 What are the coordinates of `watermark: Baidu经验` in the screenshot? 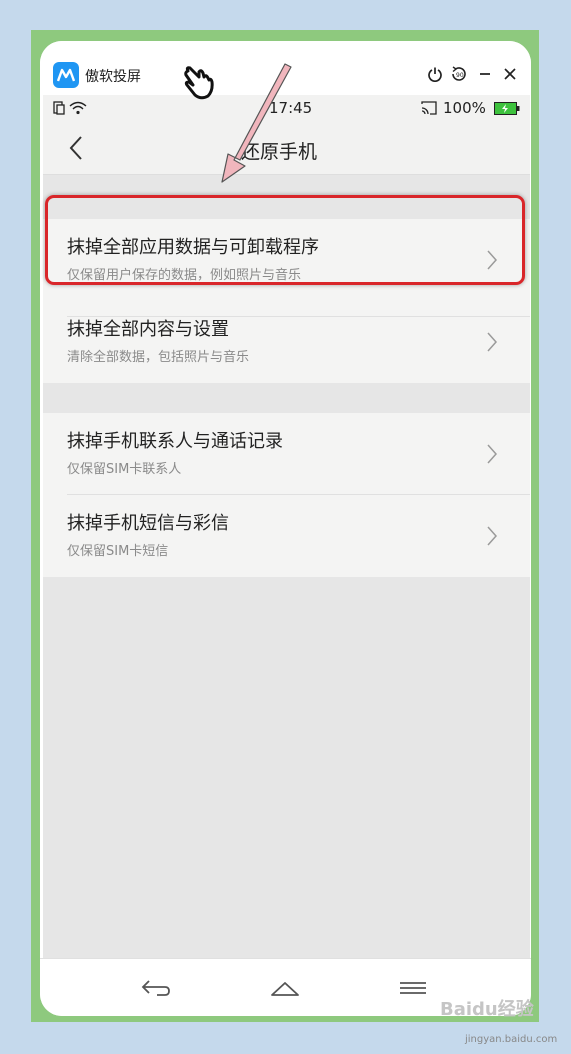 It's located at (487, 1009).